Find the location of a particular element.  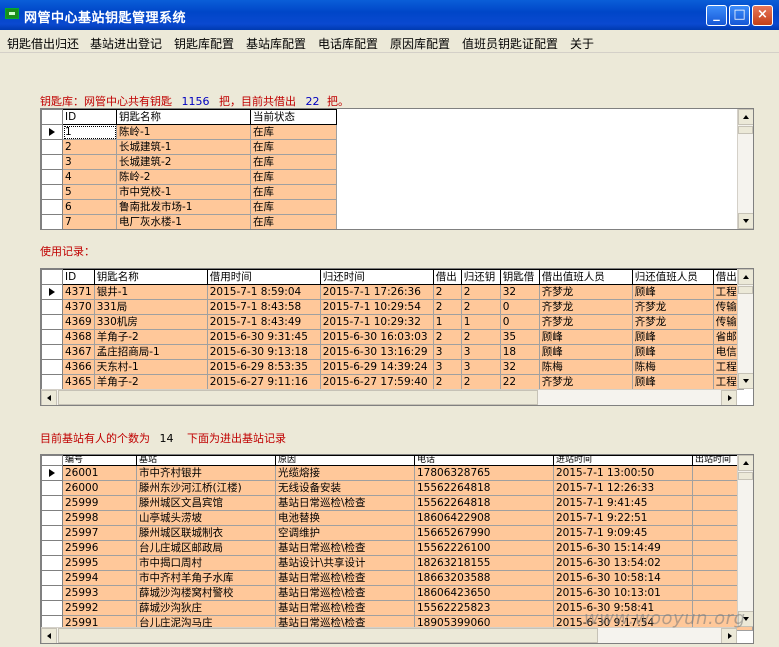

table-cell: 2015-6-27 9:11:16 is located at coordinates (263, 382).